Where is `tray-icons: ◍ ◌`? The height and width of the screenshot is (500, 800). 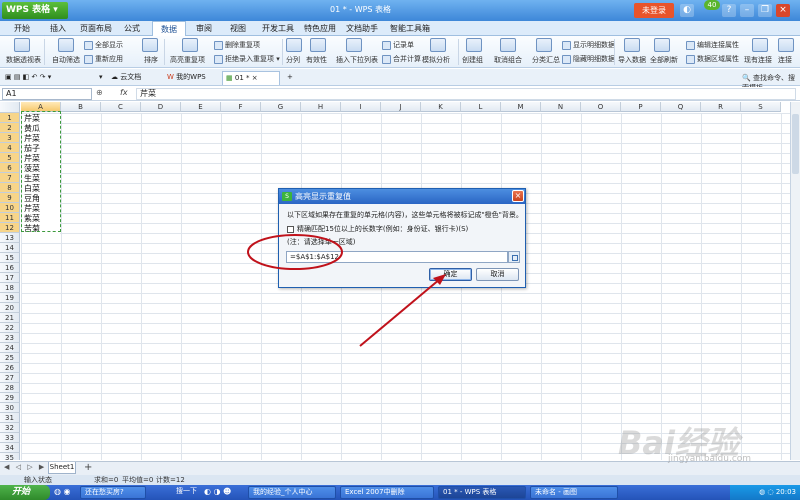 tray-icons: ◍ ◌ is located at coordinates (767, 492).